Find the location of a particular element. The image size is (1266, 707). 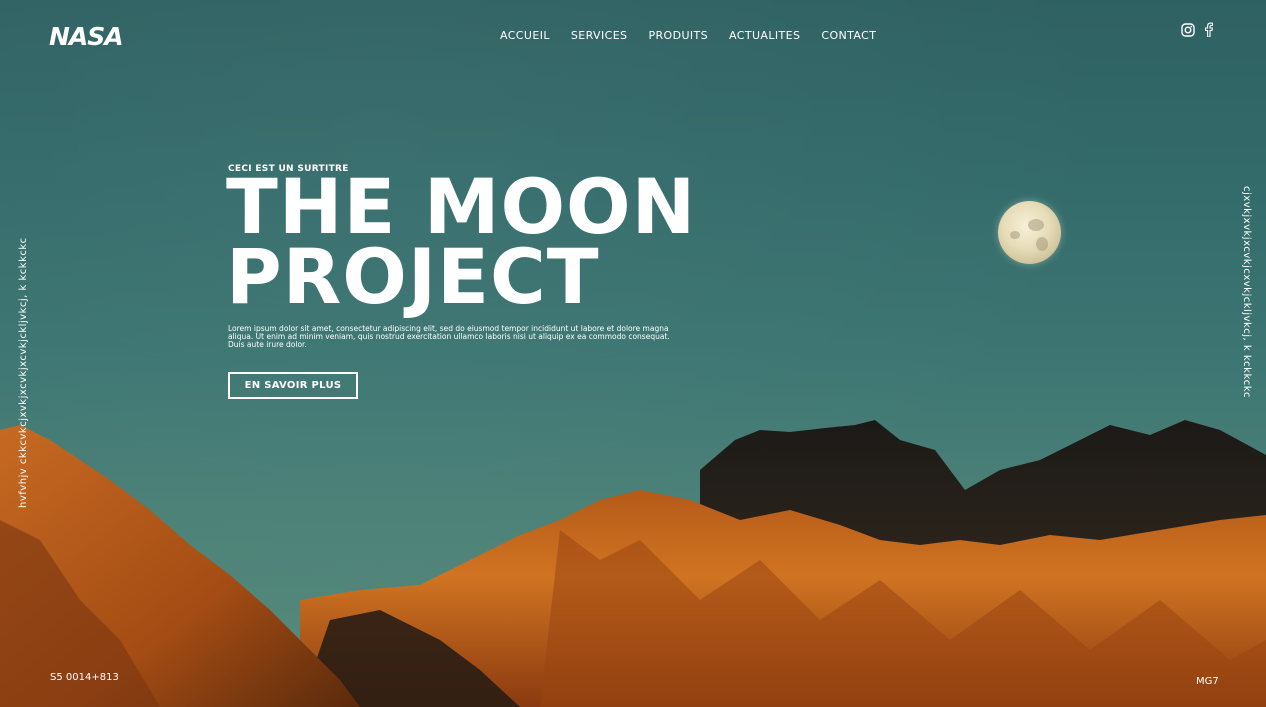

nav-item-produits: PRODUITS is located at coordinates (678, 35).